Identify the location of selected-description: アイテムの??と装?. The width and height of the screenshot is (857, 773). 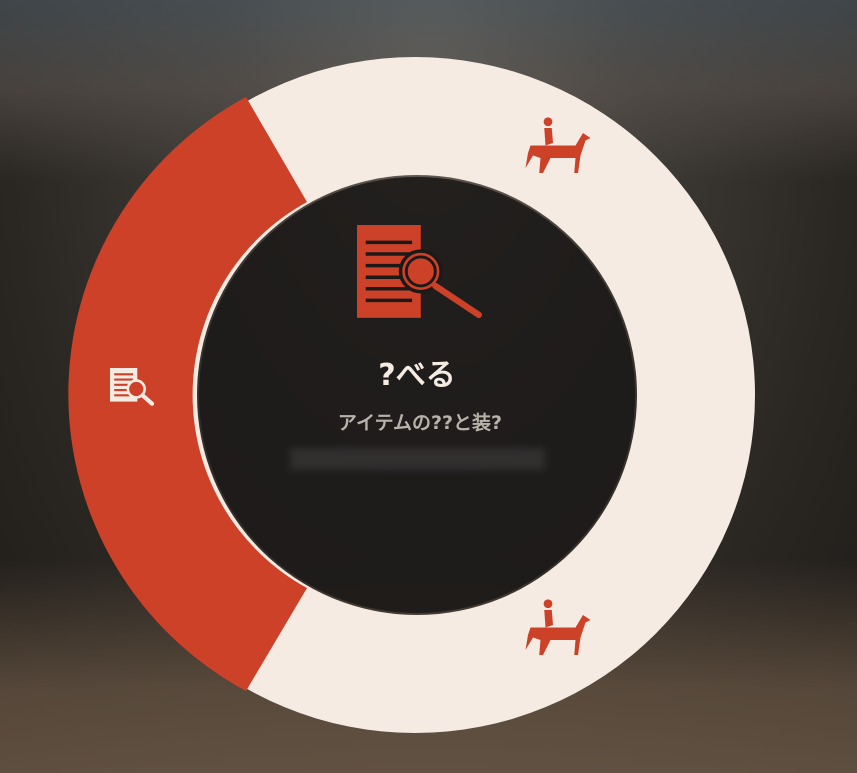
(420, 423).